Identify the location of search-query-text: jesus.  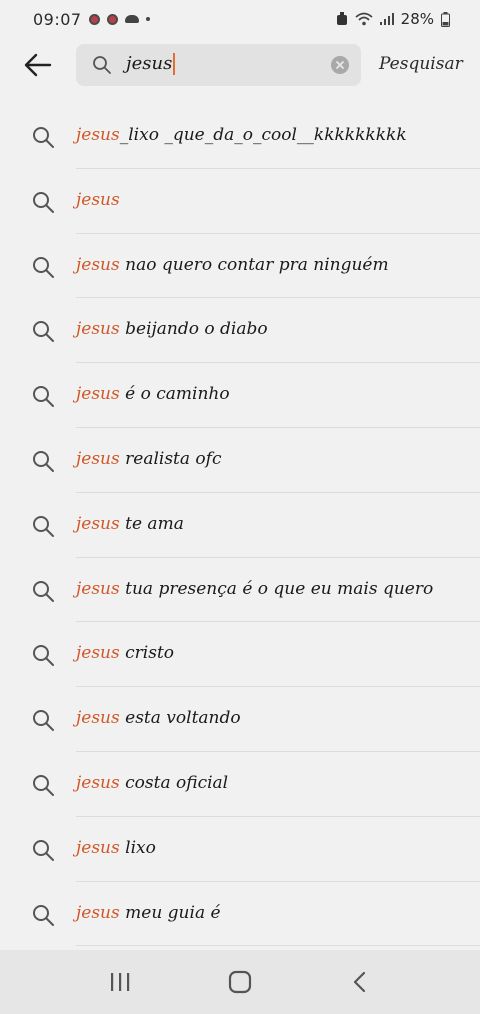
(149, 63).